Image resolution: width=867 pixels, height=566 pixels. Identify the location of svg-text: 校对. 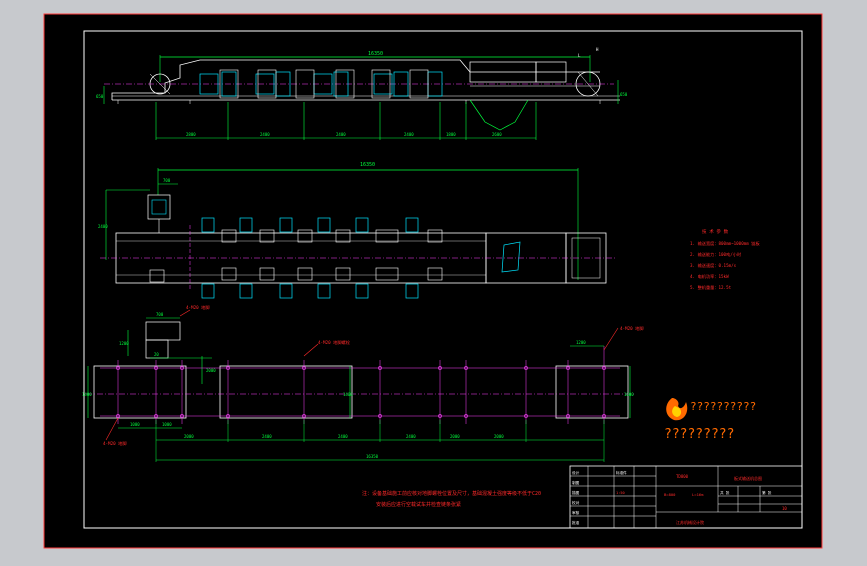
(576, 502).